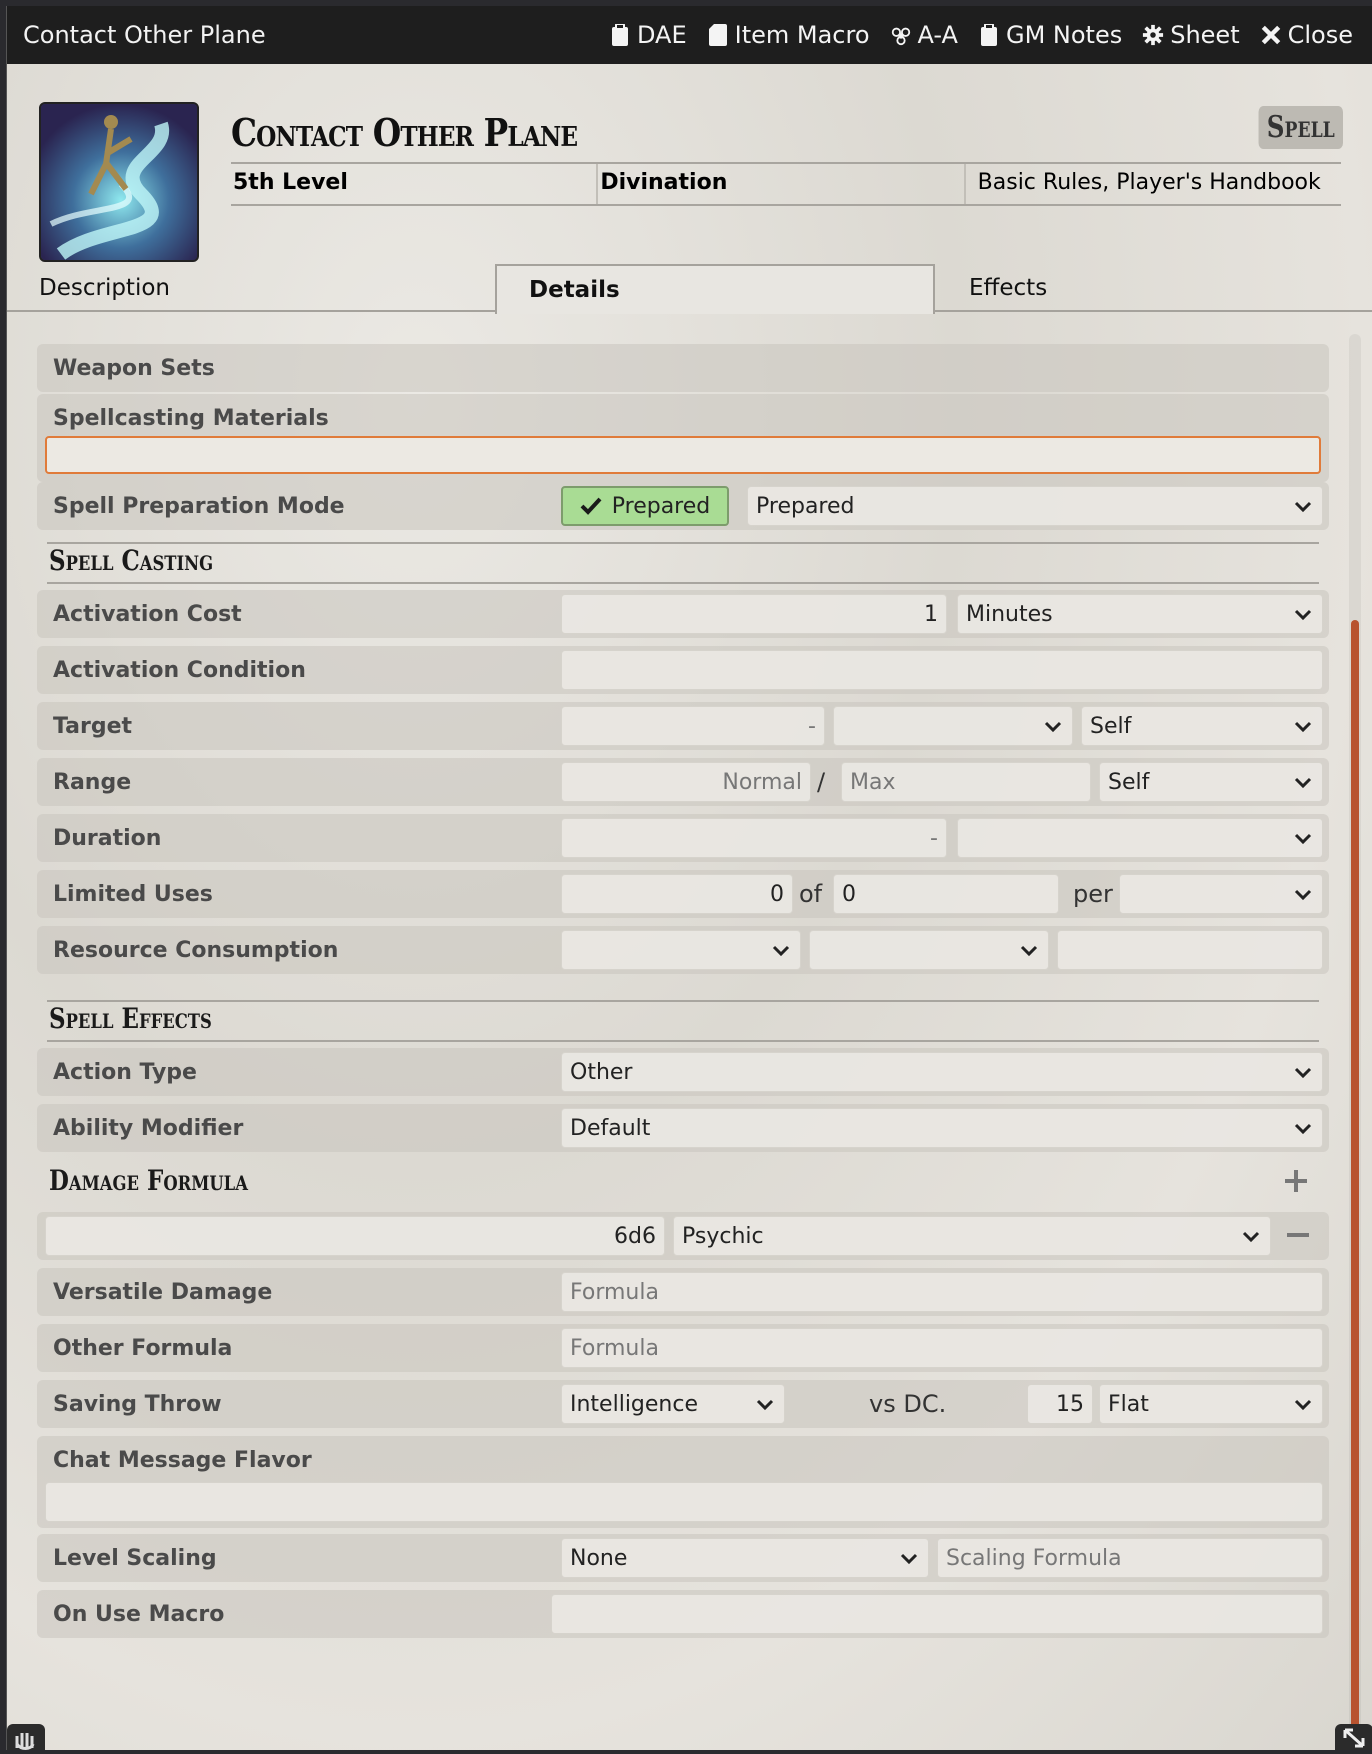 This screenshot has width=1372, height=1754. Describe the element at coordinates (148, 1180) in the screenshot. I see `damage-formula-heading: Damage Formula` at that location.